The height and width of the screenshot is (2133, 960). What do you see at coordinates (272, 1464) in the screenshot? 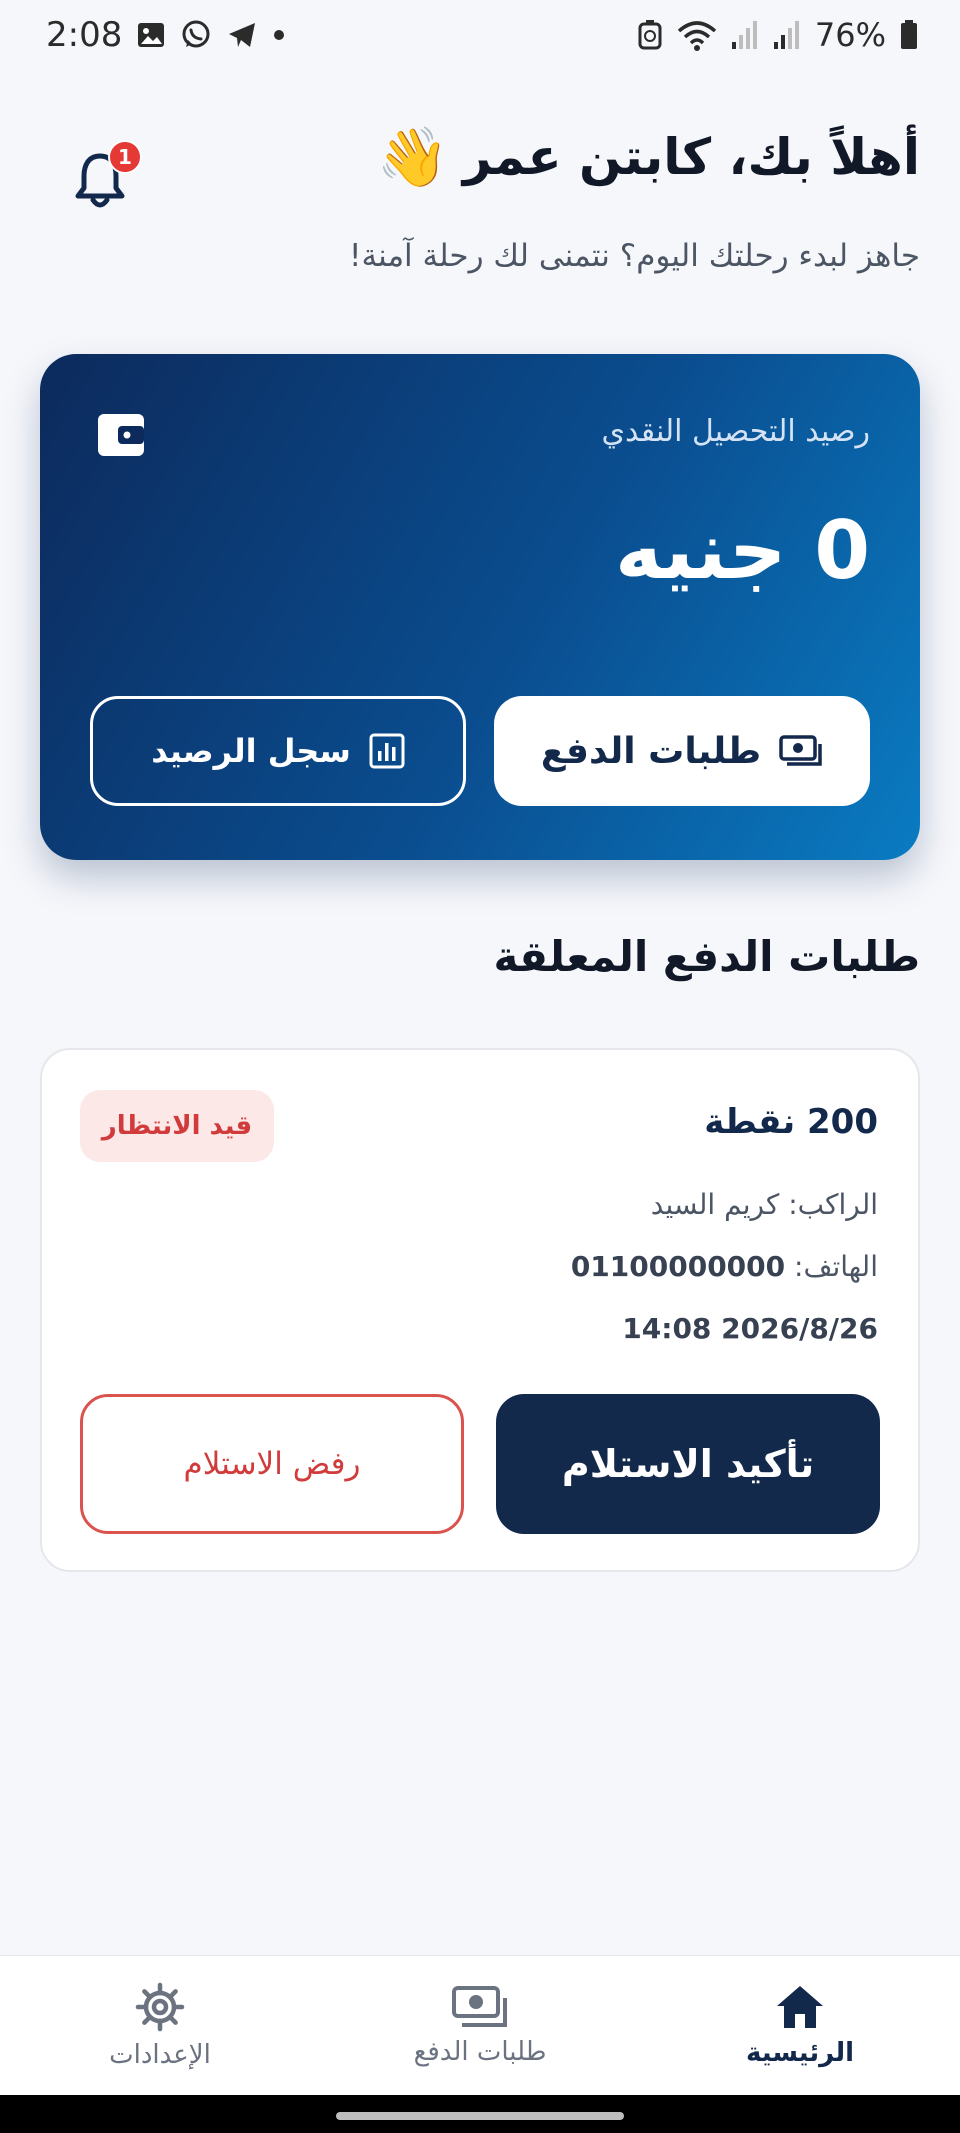
I see `reject-receipt-button: رفض الاستلام` at bounding box center [272, 1464].